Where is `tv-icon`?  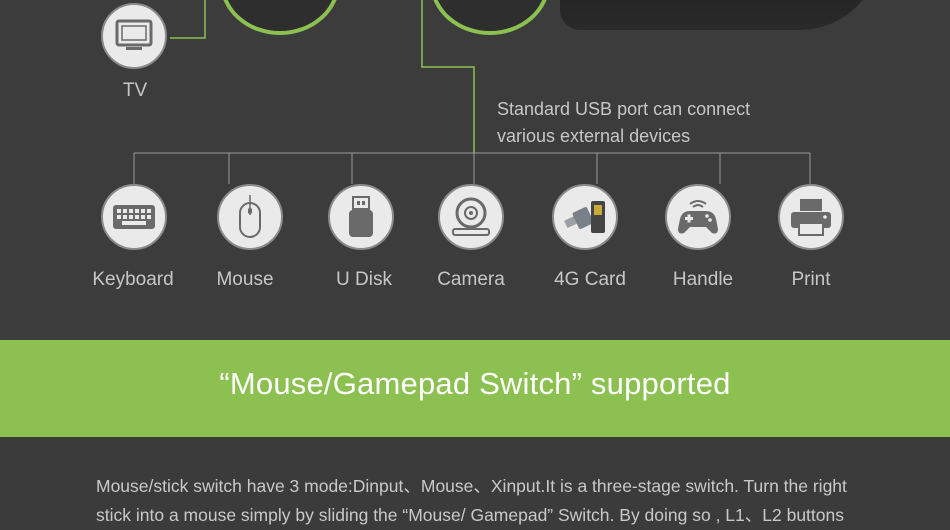 tv-icon is located at coordinates (134, 34).